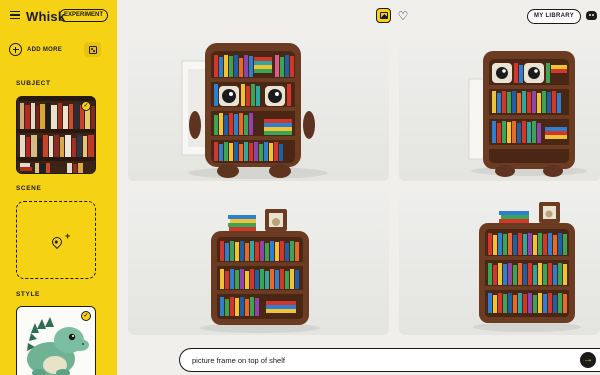  Describe the element at coordinates (86, 106) in the screenshot. I see `subject-selected-check-icon: ✓` at that location.